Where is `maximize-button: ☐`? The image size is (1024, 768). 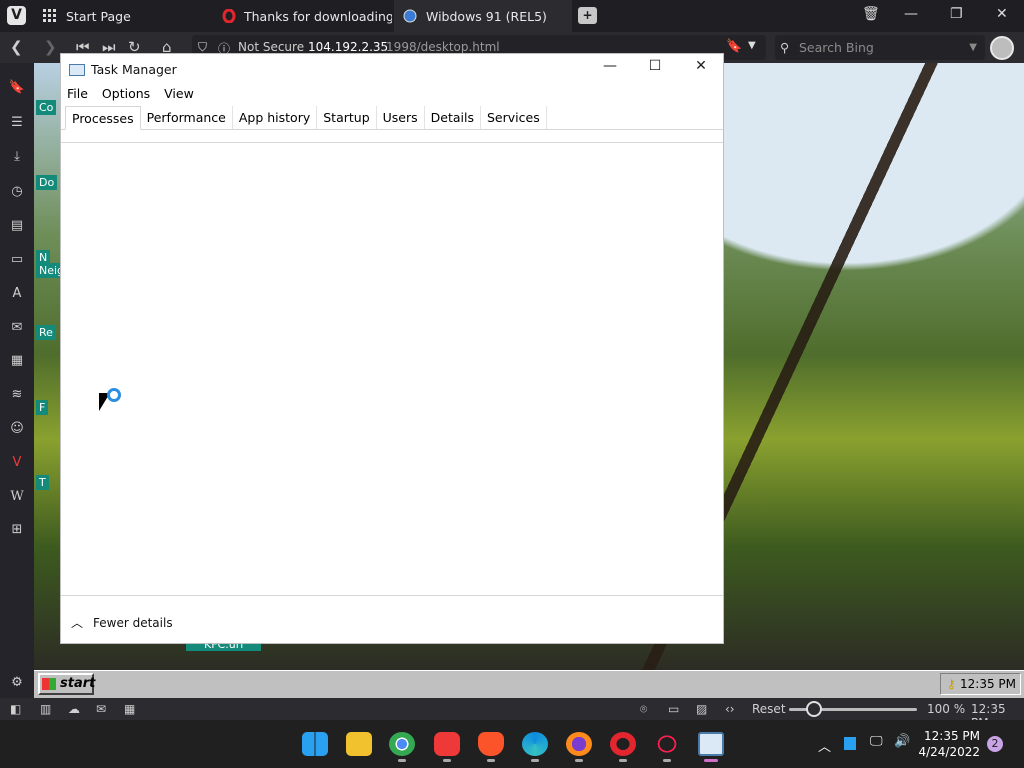 maximize-button: ☐ is located at coordinates (655, 66).